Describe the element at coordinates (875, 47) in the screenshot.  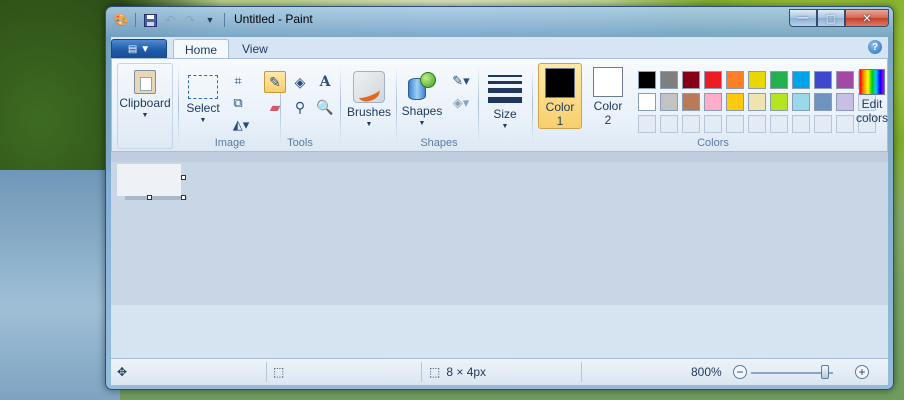
I see `help-icon: ?` at that location.